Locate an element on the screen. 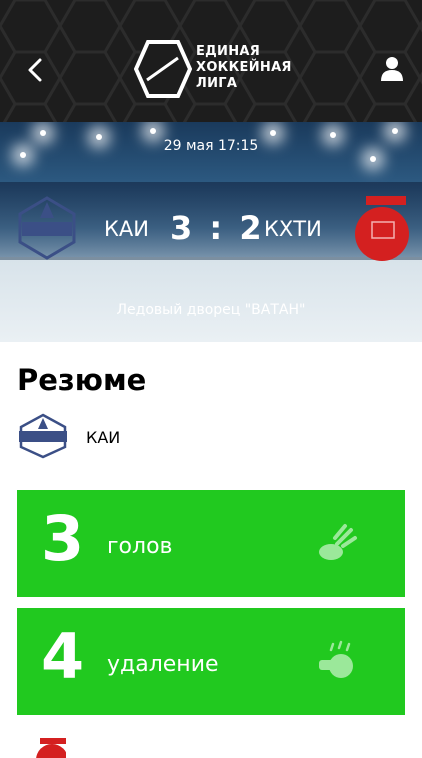  penalties-label: удаление is located at coordinates (163, 664).